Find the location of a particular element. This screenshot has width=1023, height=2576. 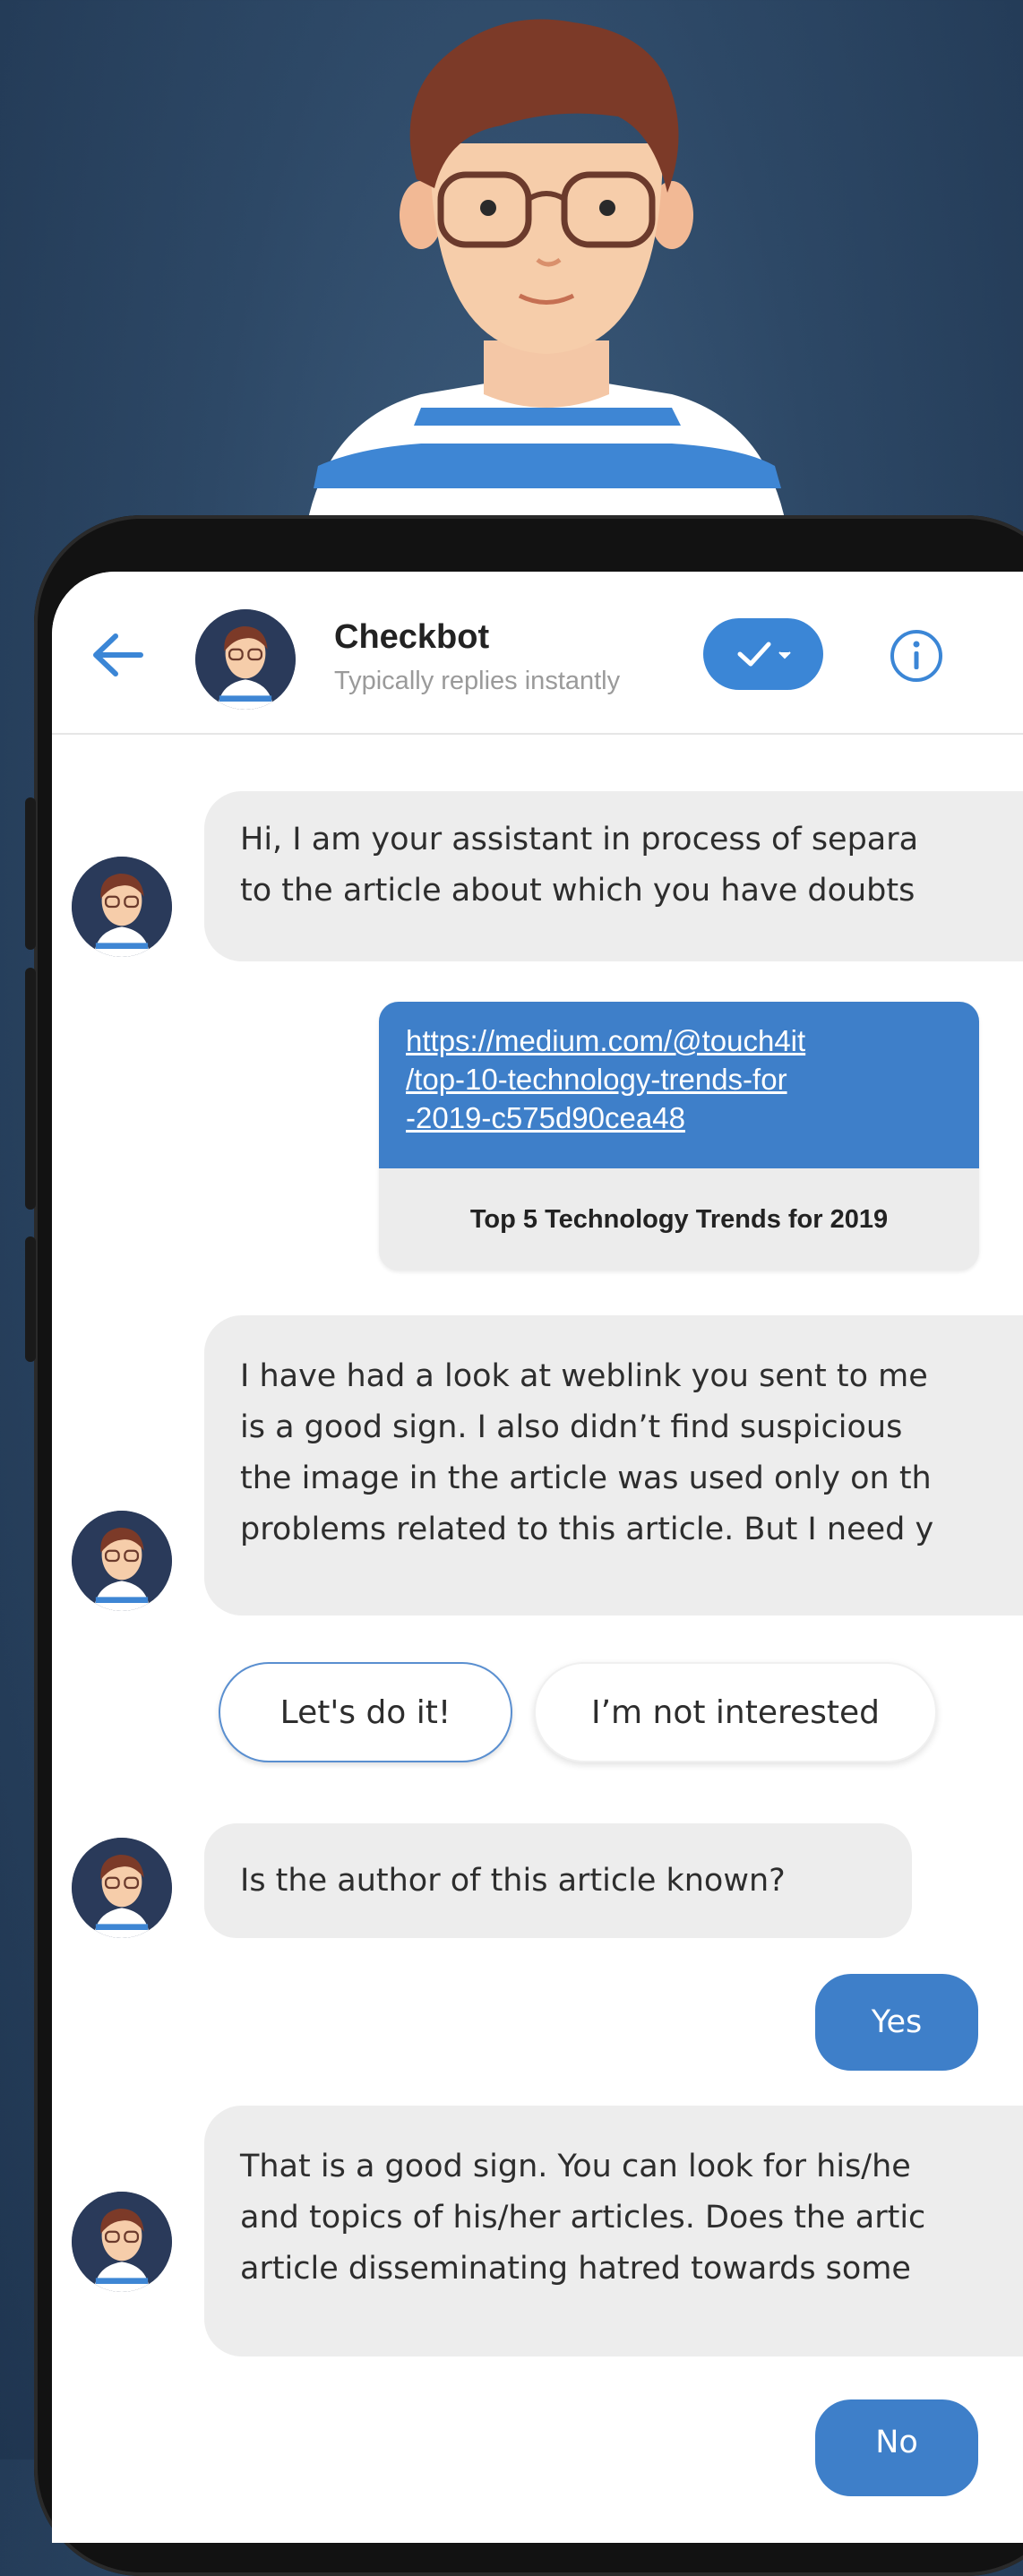

link-url-line: https://medium.com/@touch4it is located at coordinates (679, 1041).